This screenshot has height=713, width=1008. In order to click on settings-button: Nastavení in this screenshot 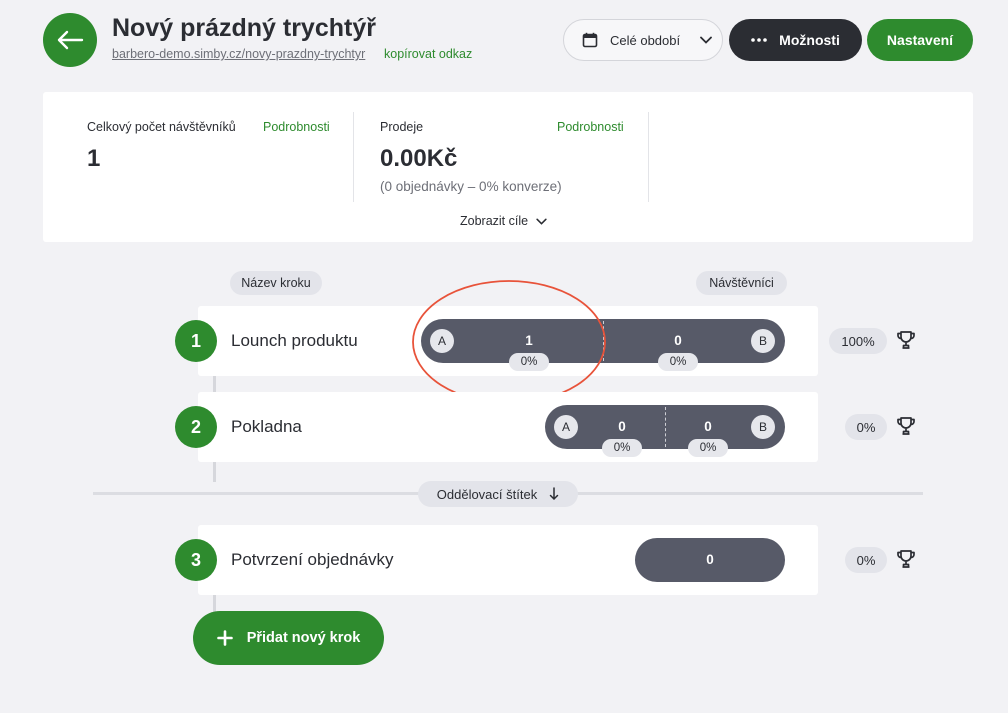, I will do `click(920, 40)`.